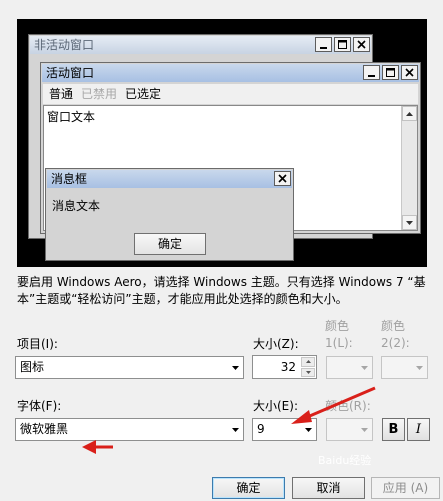 This screenshot has width=443, height=501. I want to click on annotation-arrows, so click(229, 420).